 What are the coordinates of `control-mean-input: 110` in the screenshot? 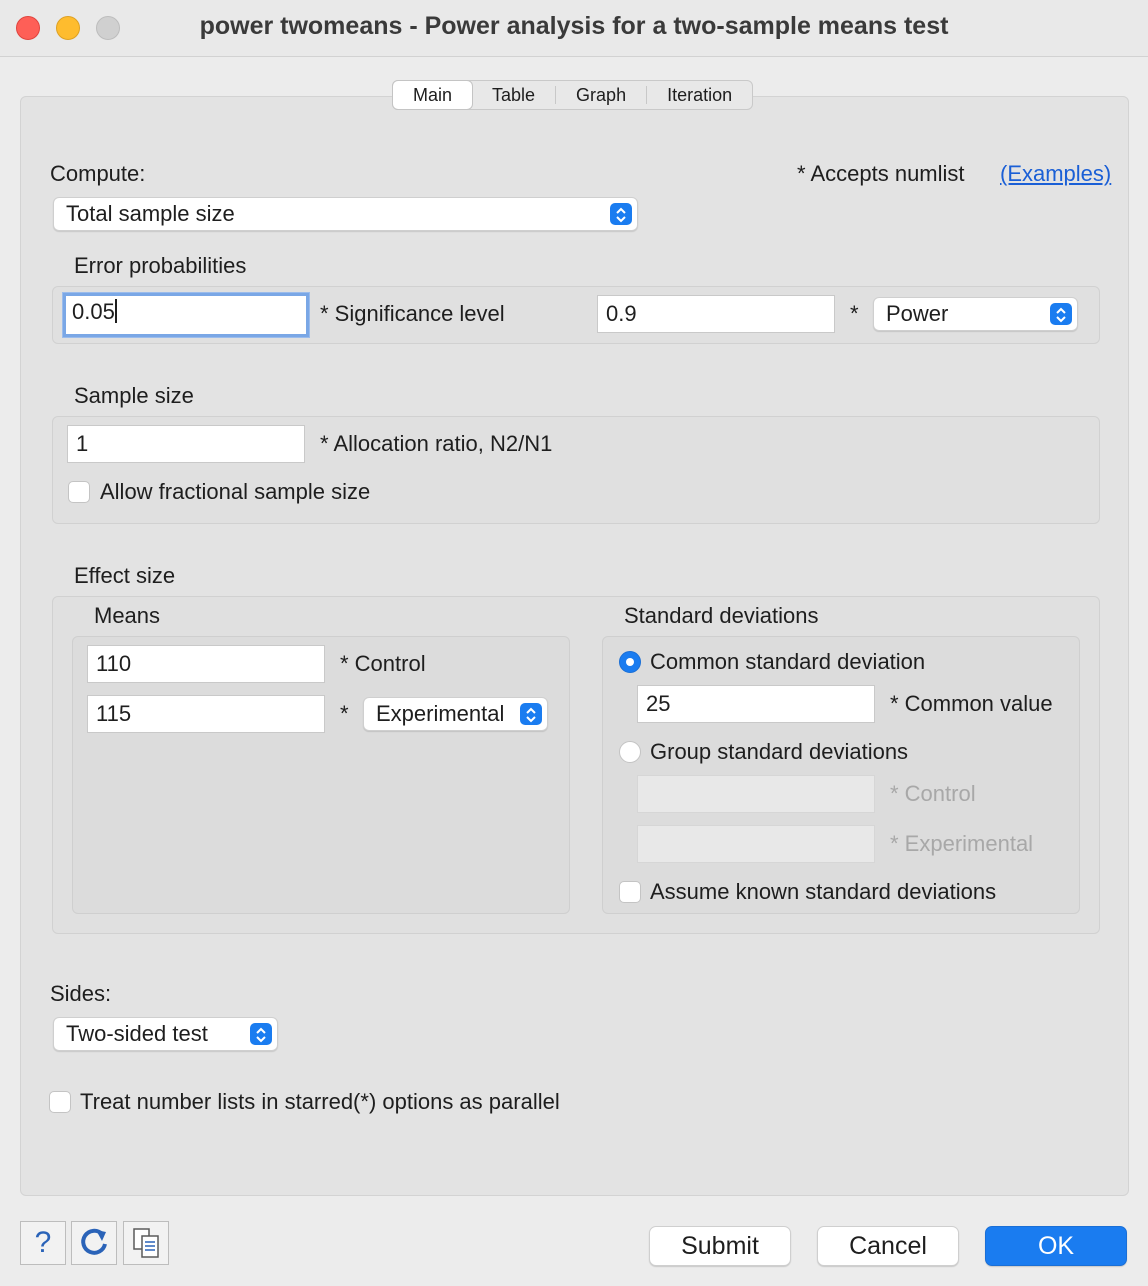 It's located at (206, 664).